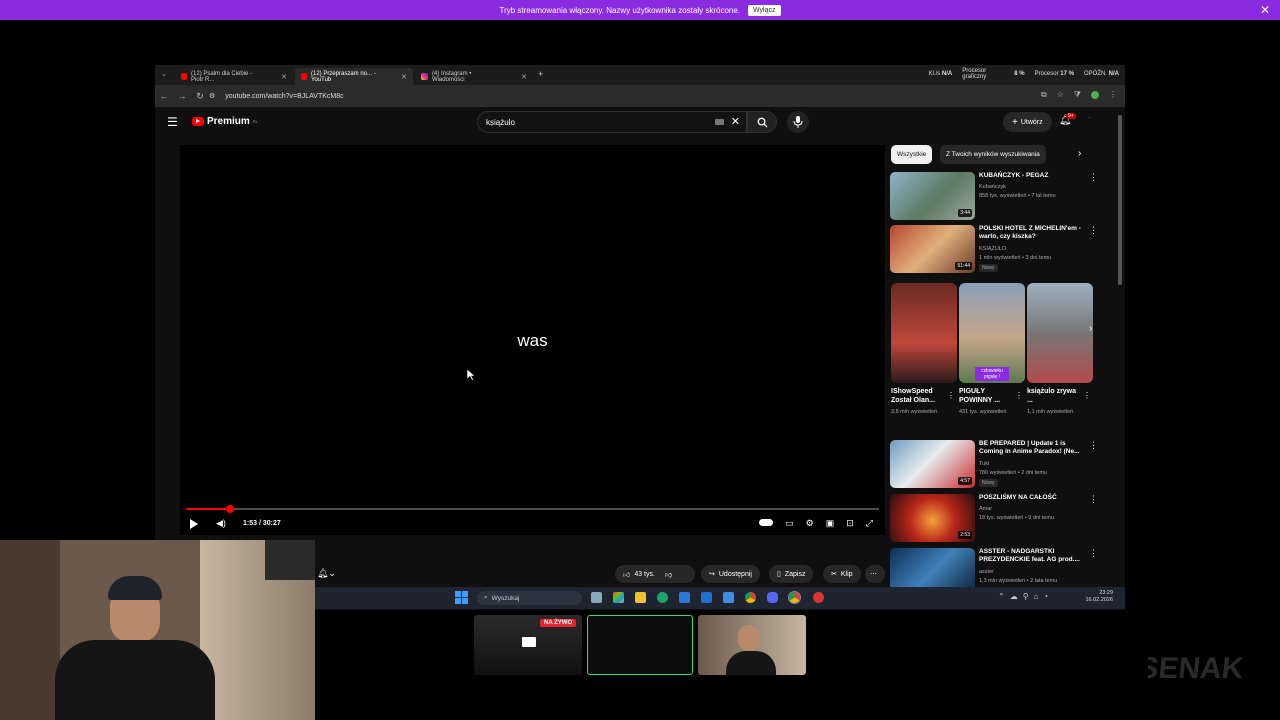  Describe the element at coordinates (1034, 498) in the screenshot. I see `video-title: POSZLIŚMY NA CAŁOŚĆ` at that location.